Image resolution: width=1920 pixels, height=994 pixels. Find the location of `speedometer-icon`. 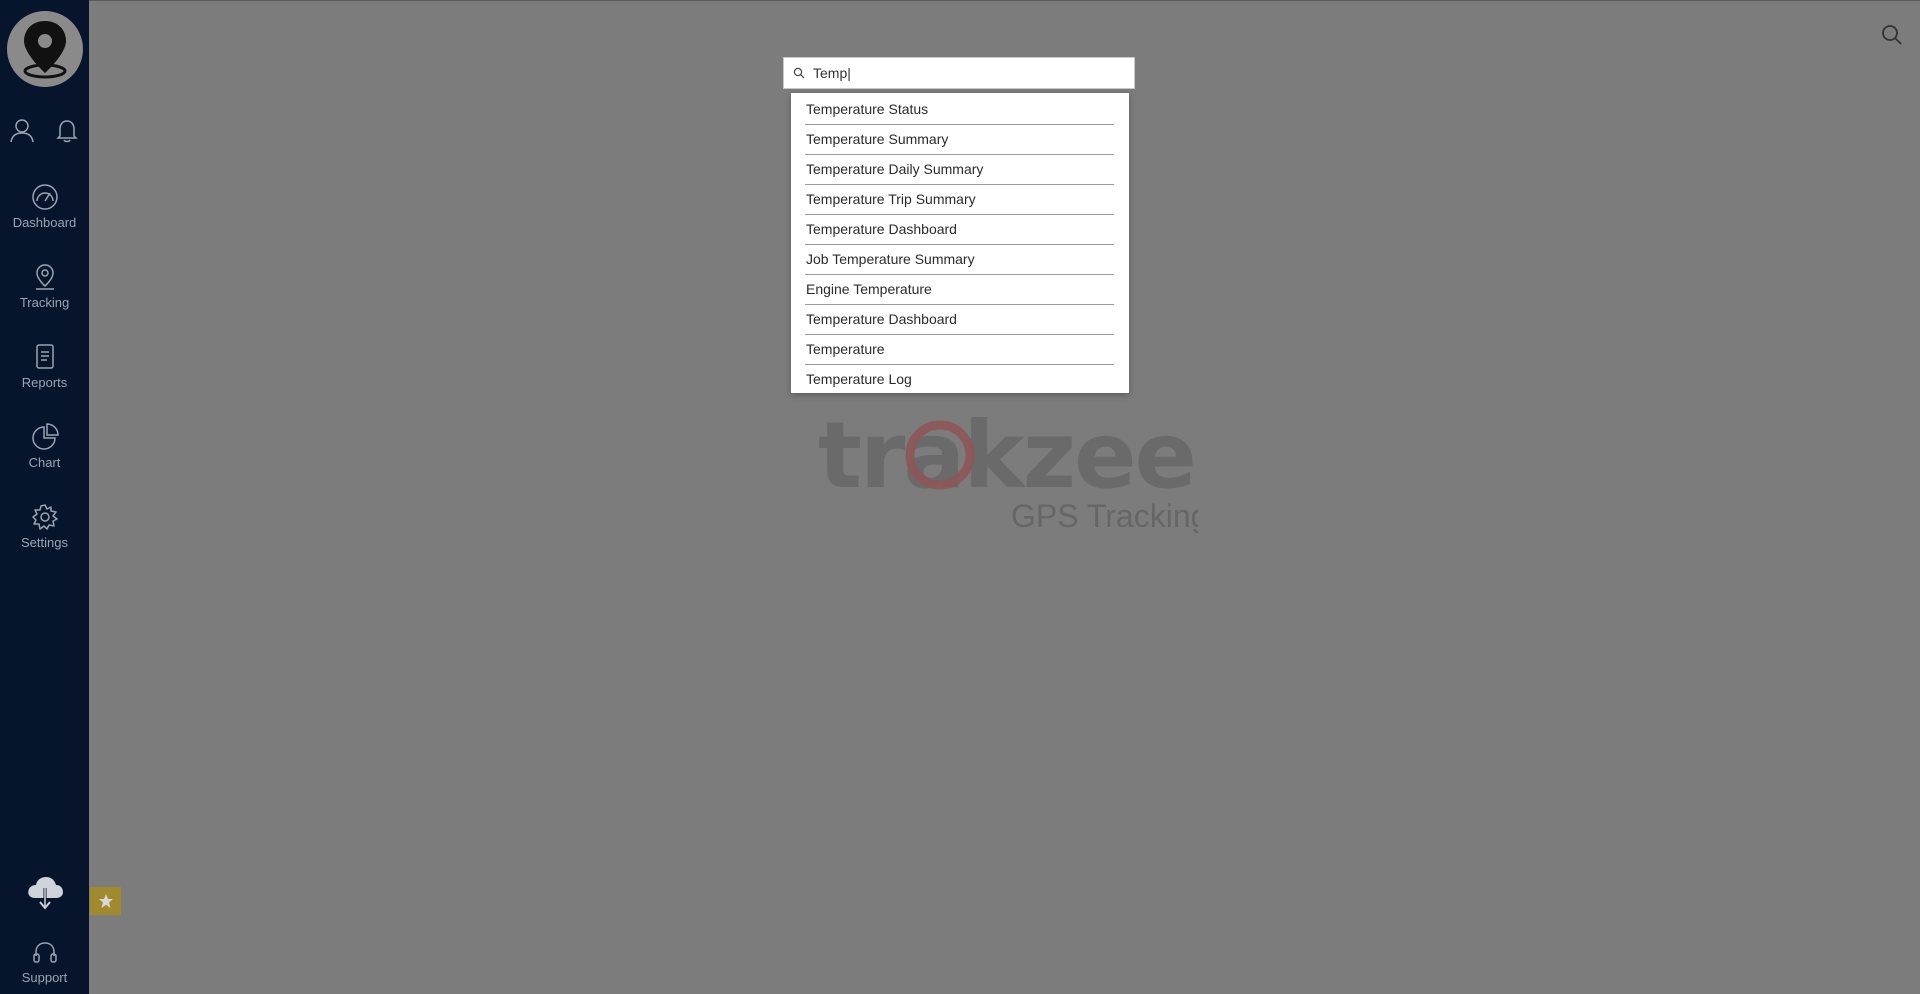

speedometer-icon is located at coordinates (44, 197).